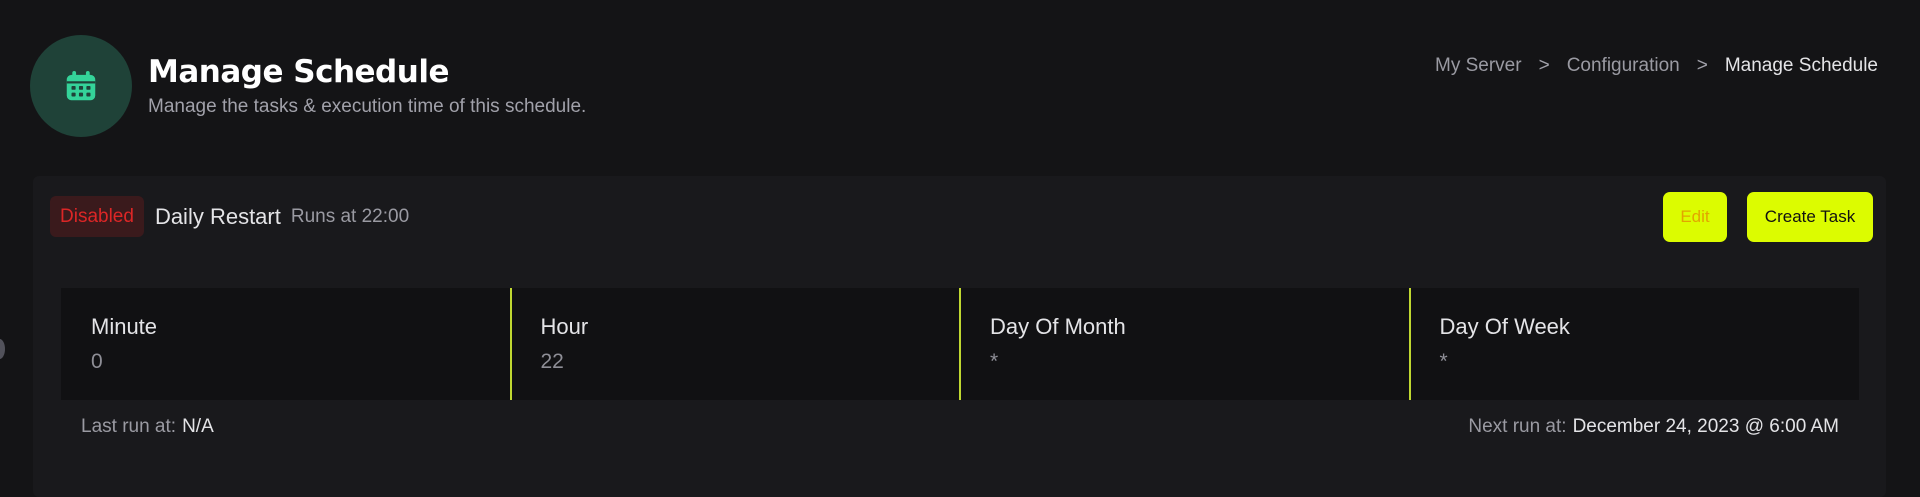  I want to click on cron-label: Day Of Week, so click(1504, 326).